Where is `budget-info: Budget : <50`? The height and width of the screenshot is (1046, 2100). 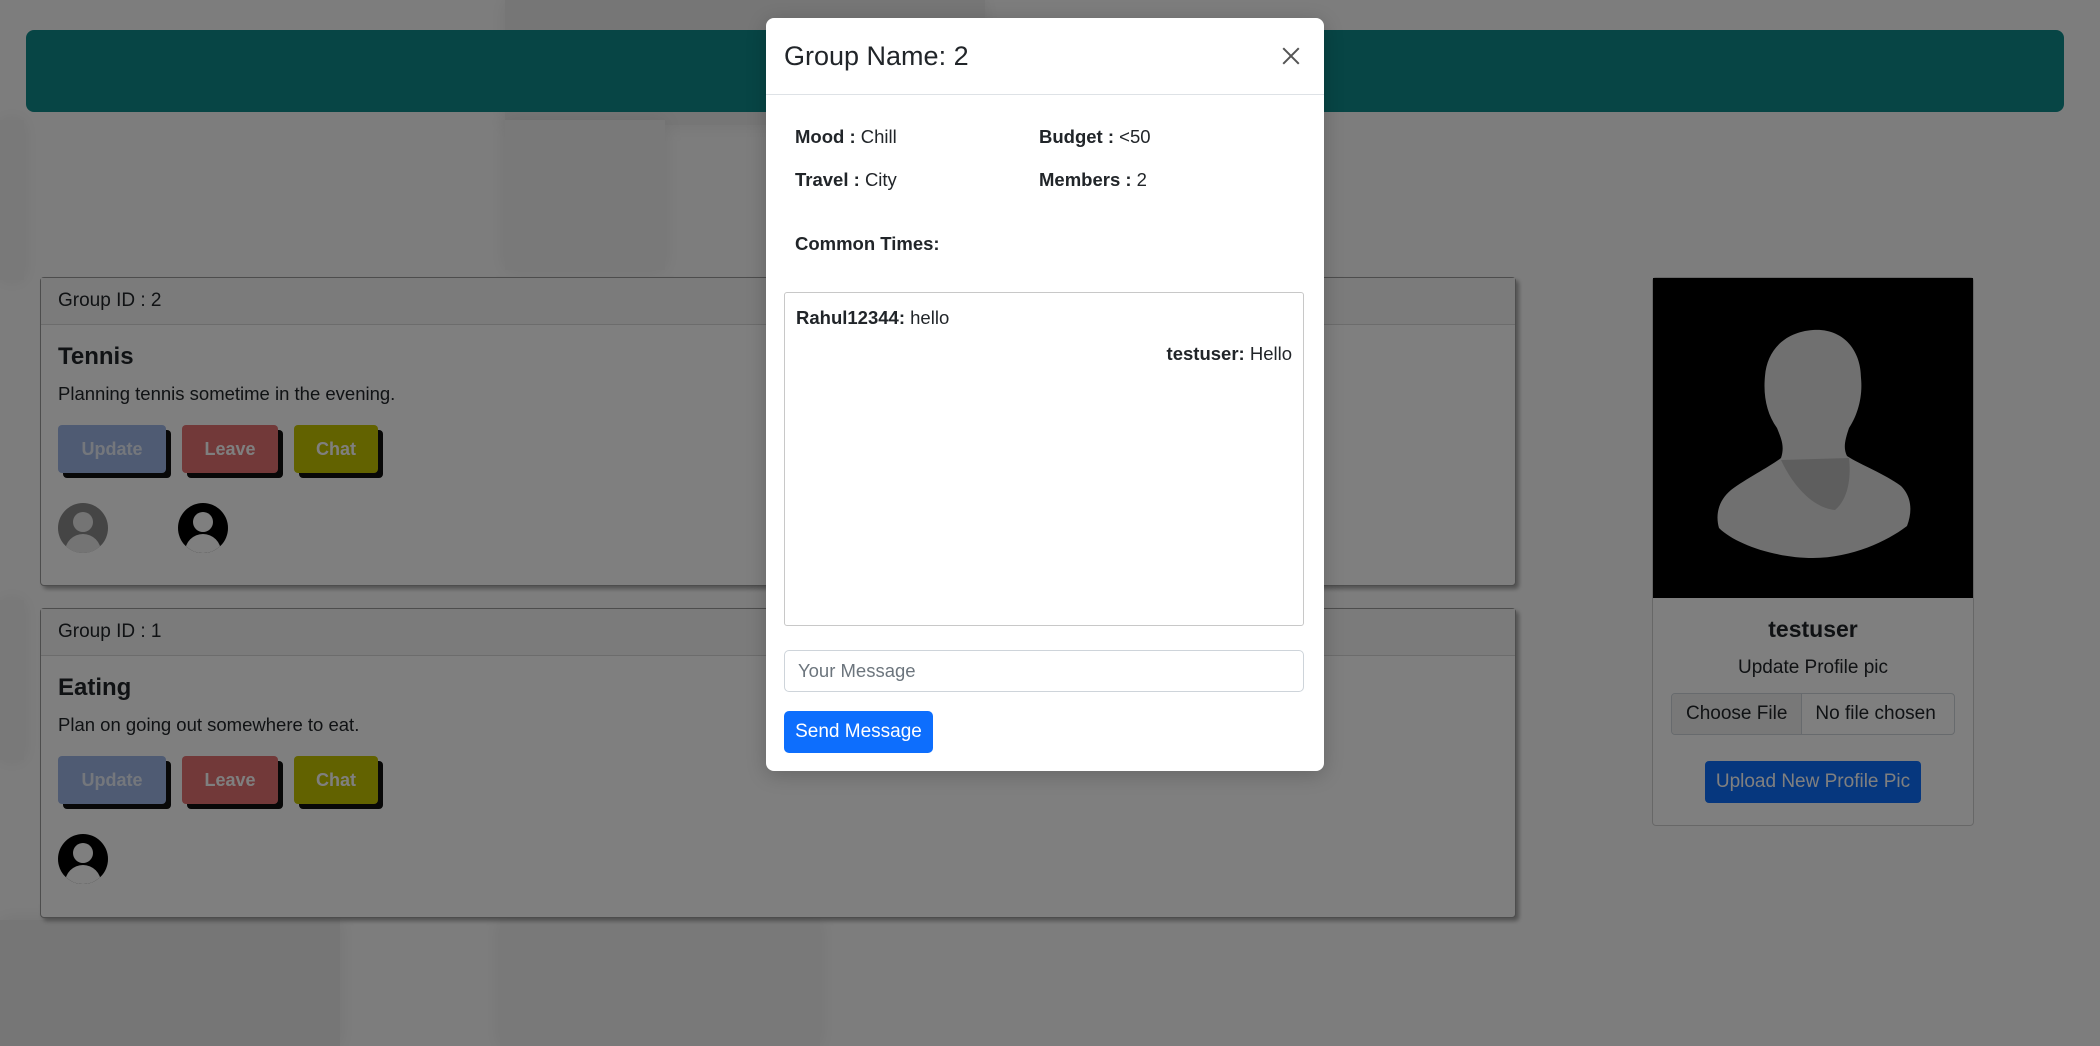
budget-info: Budget : <50 is located at coordinates (1167, 137).